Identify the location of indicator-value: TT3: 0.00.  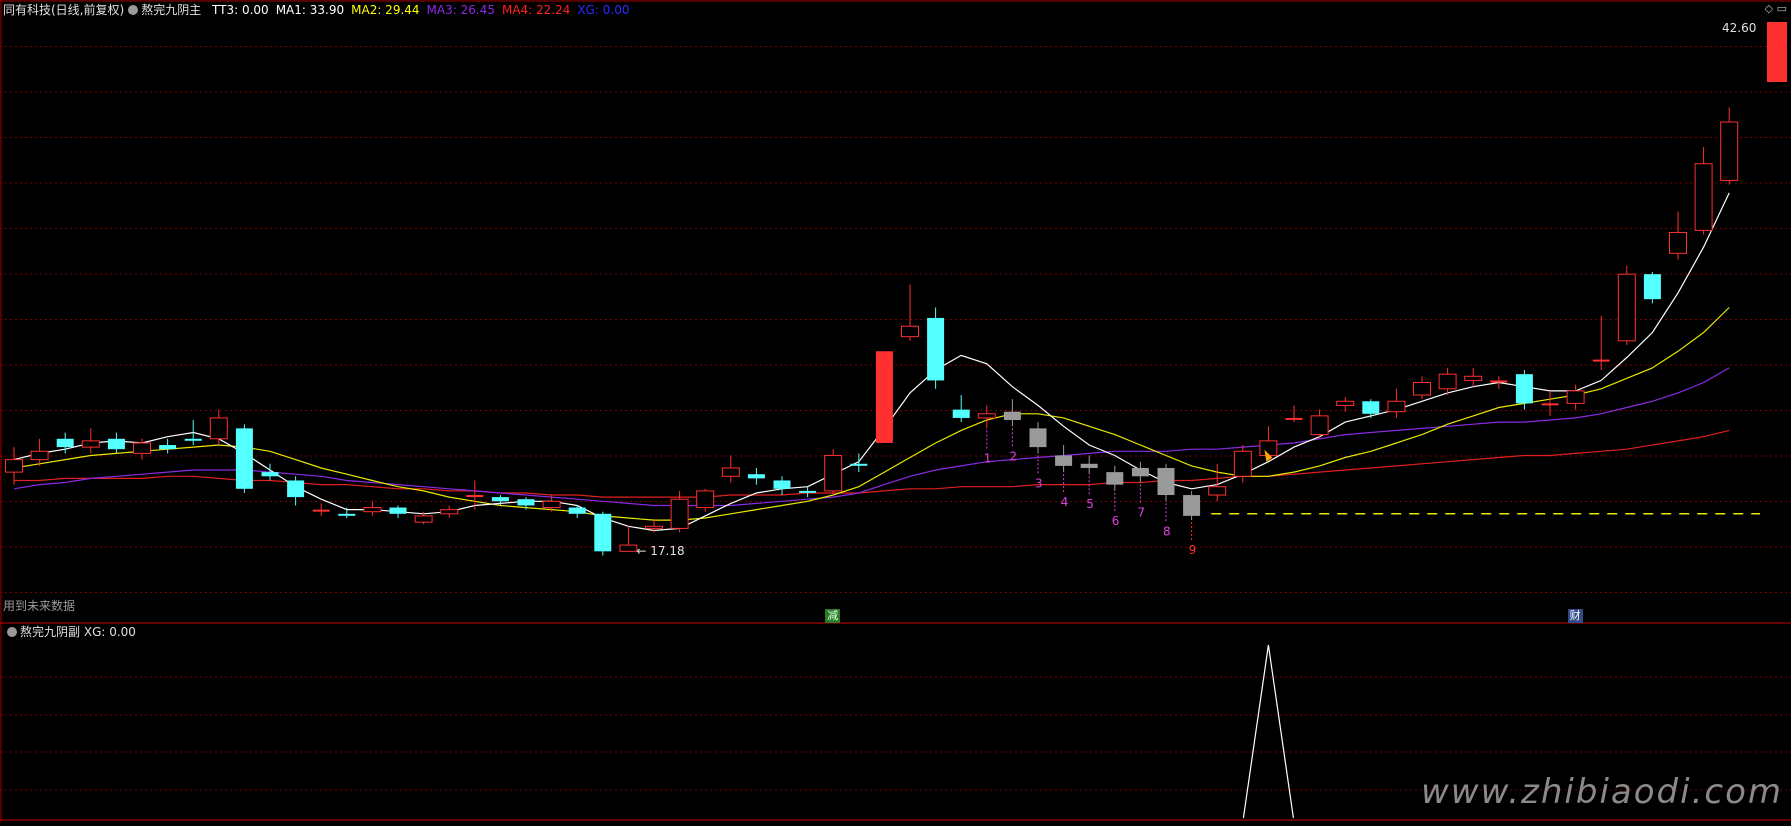
(240, 10).